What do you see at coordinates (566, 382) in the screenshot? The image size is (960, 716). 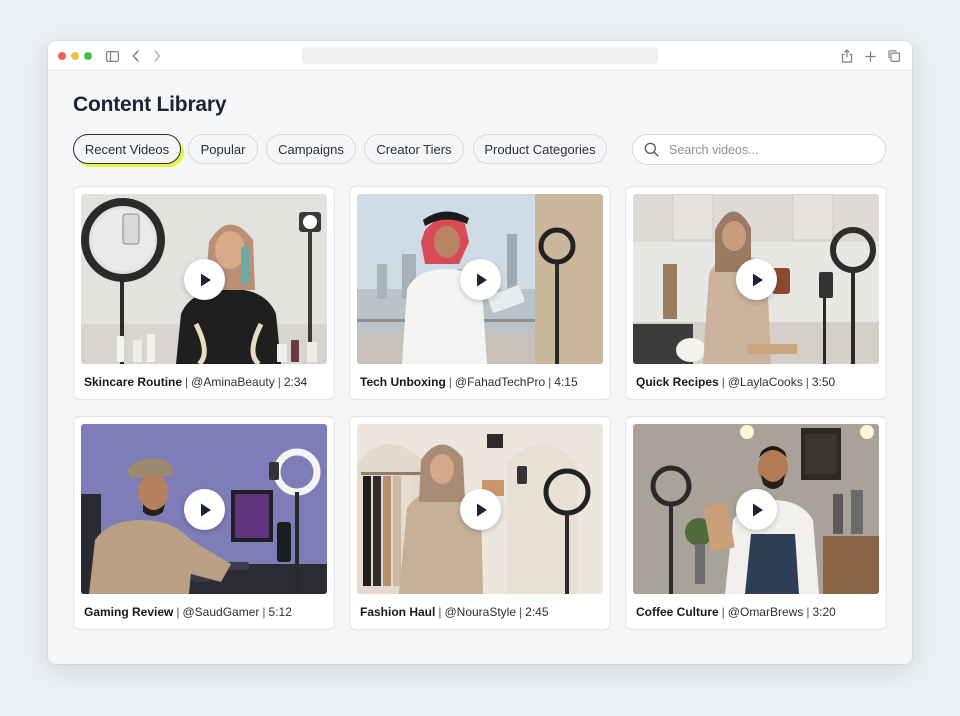 I see `video-duration: 4:15` at bounding box center [566, 382].